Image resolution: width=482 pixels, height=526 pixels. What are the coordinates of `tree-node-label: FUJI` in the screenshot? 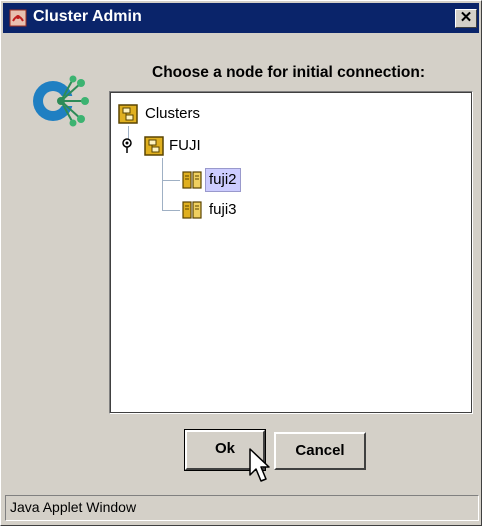 It's located at (185, 145).